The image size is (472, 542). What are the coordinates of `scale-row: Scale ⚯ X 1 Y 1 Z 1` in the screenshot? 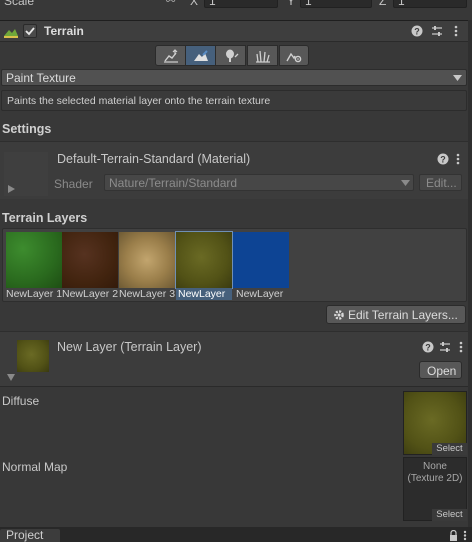 It's located at (236, 5).